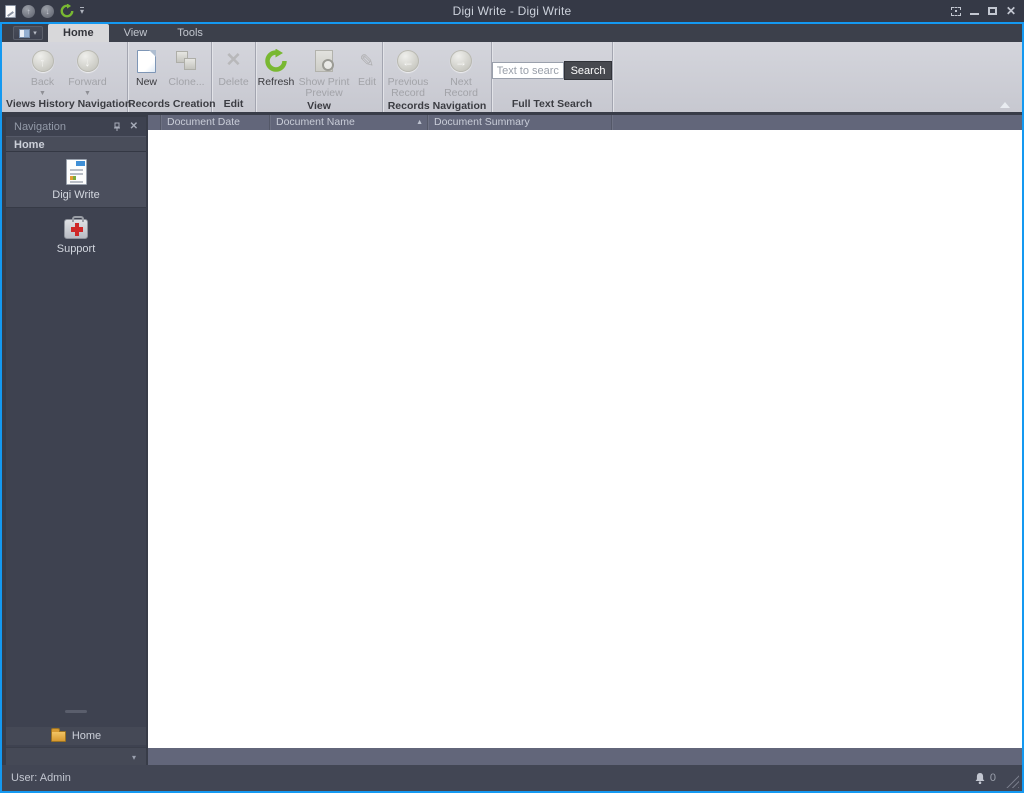  I want to click on status-bar: User: Admin 0, so click(512, 778).